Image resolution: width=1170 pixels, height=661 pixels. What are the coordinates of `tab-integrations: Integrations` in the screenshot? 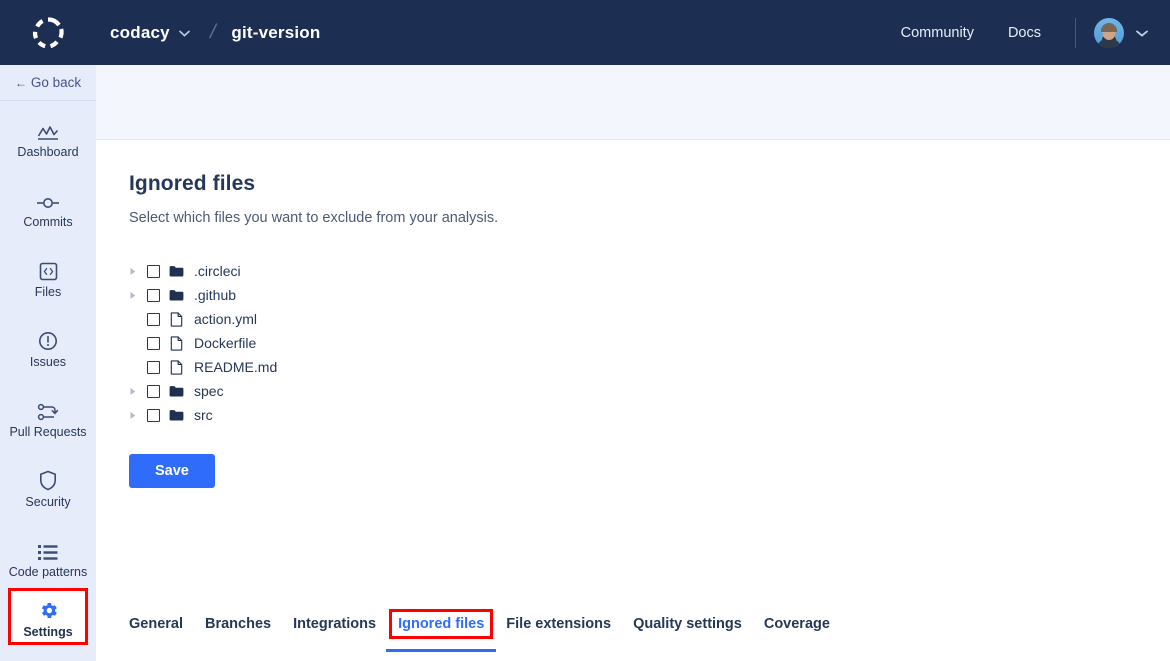 It's located at (334, 630).